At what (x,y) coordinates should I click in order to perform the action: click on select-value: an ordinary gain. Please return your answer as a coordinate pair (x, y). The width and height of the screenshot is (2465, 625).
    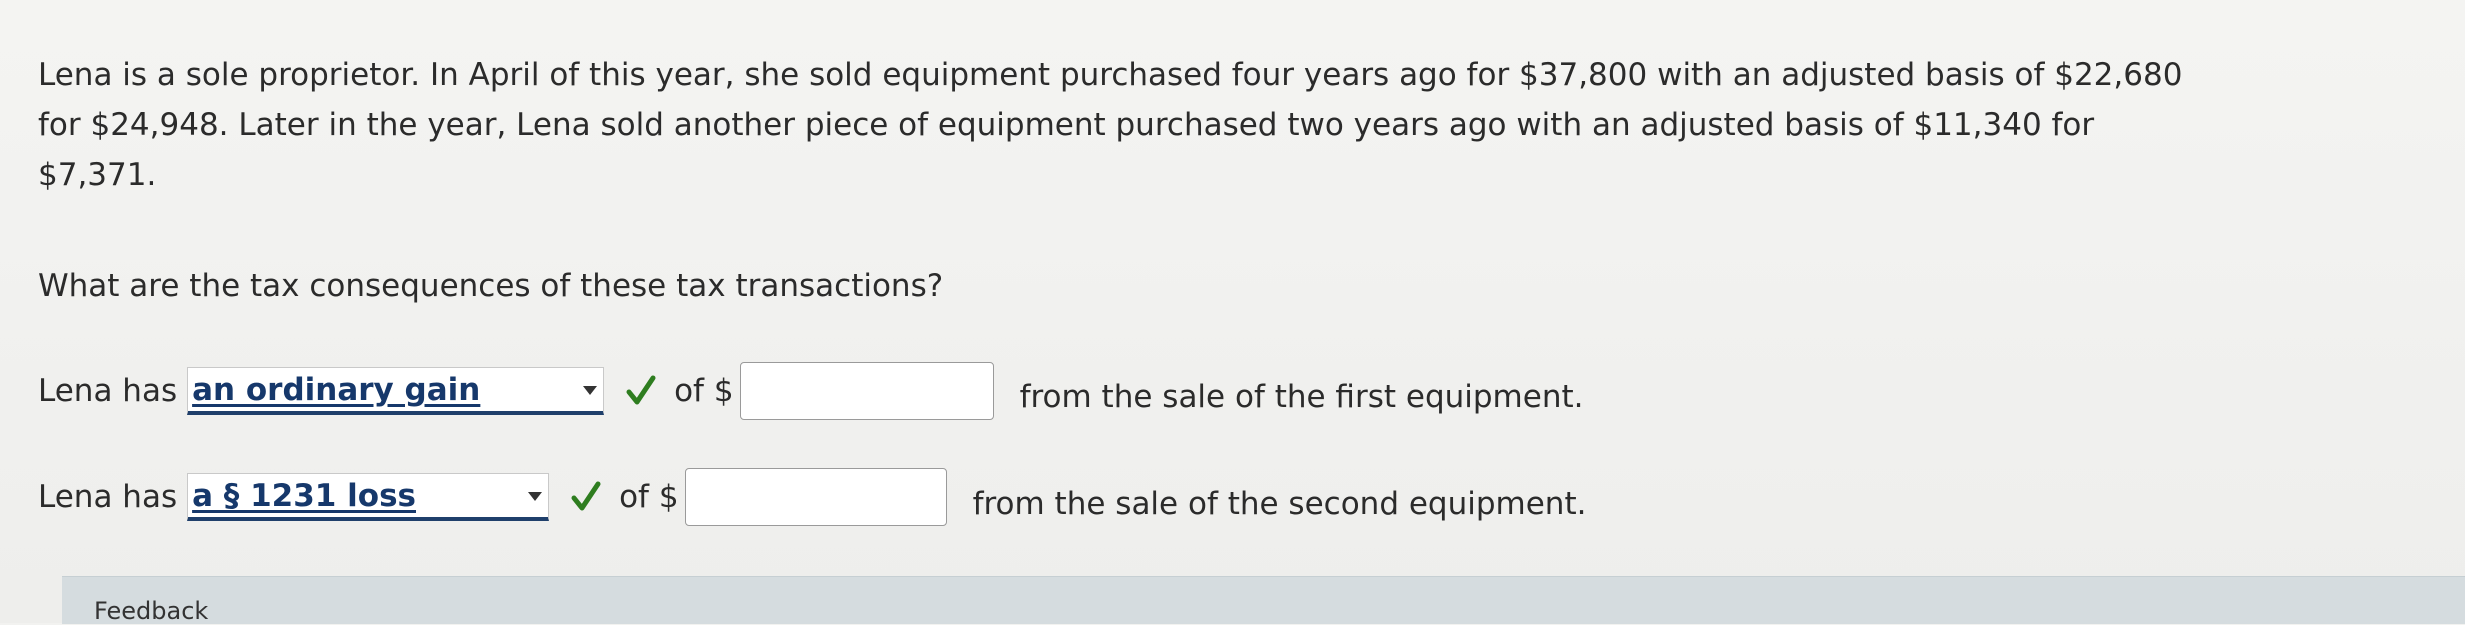
    Looking at the image, I should click on (336, 390).